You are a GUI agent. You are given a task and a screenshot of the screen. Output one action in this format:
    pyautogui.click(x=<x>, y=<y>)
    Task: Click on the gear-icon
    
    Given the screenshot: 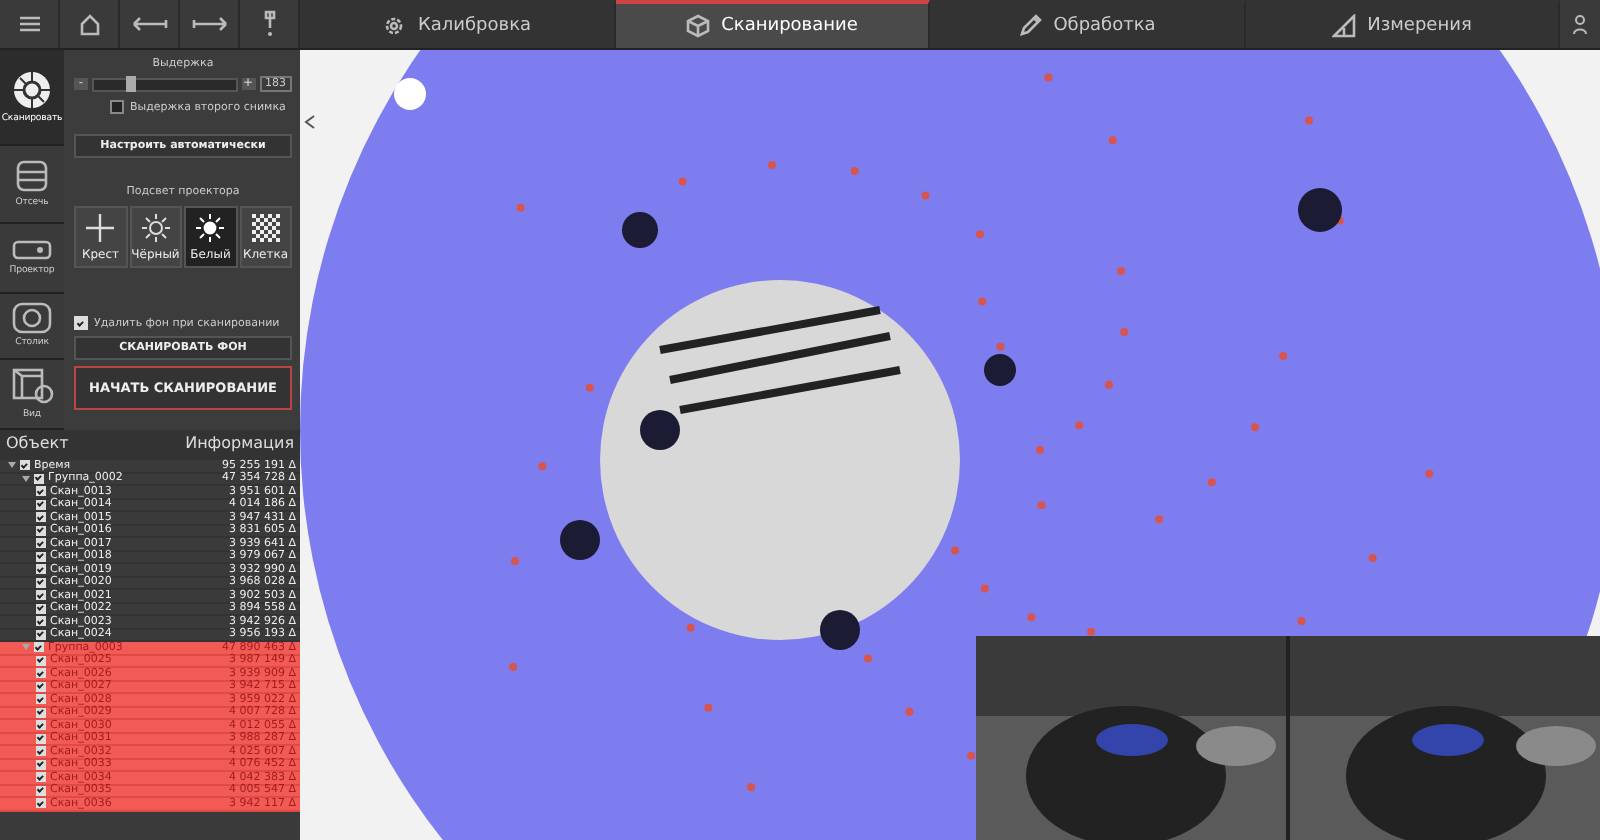 What is the action you would take?
    pyautogui.click(x=393, y=26)
    